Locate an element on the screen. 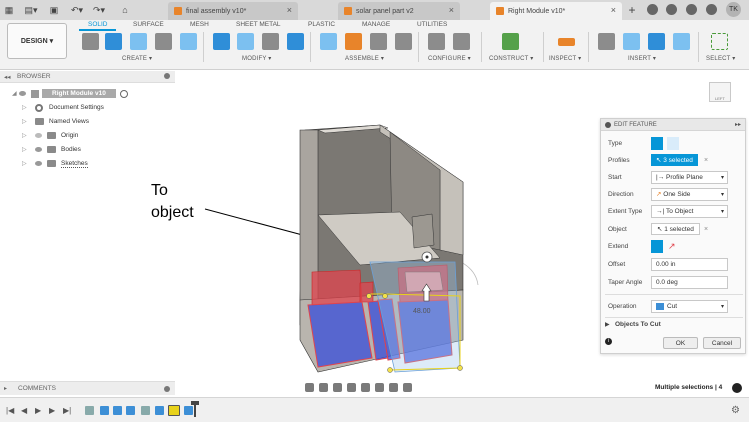 Image resolution: width=749 pixels, height=422 pixels. insert-canvas-icon is located at coordinates (681, 41).